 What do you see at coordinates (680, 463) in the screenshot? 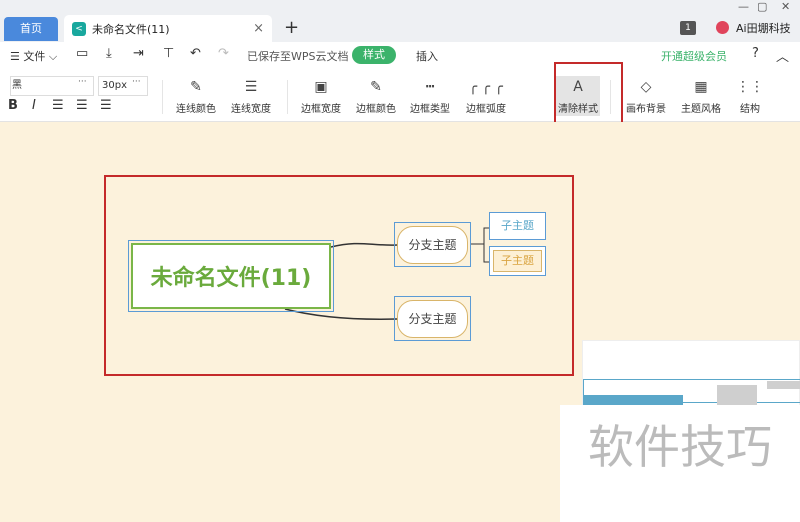
I see `watermark-text: 软件技巧` at bounding box center [680, 463].